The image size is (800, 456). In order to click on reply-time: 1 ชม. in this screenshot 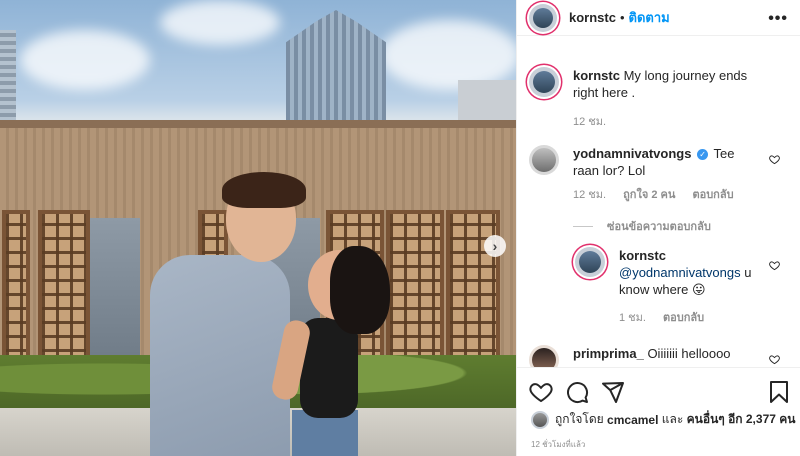, I will do `click(632, 318)`.